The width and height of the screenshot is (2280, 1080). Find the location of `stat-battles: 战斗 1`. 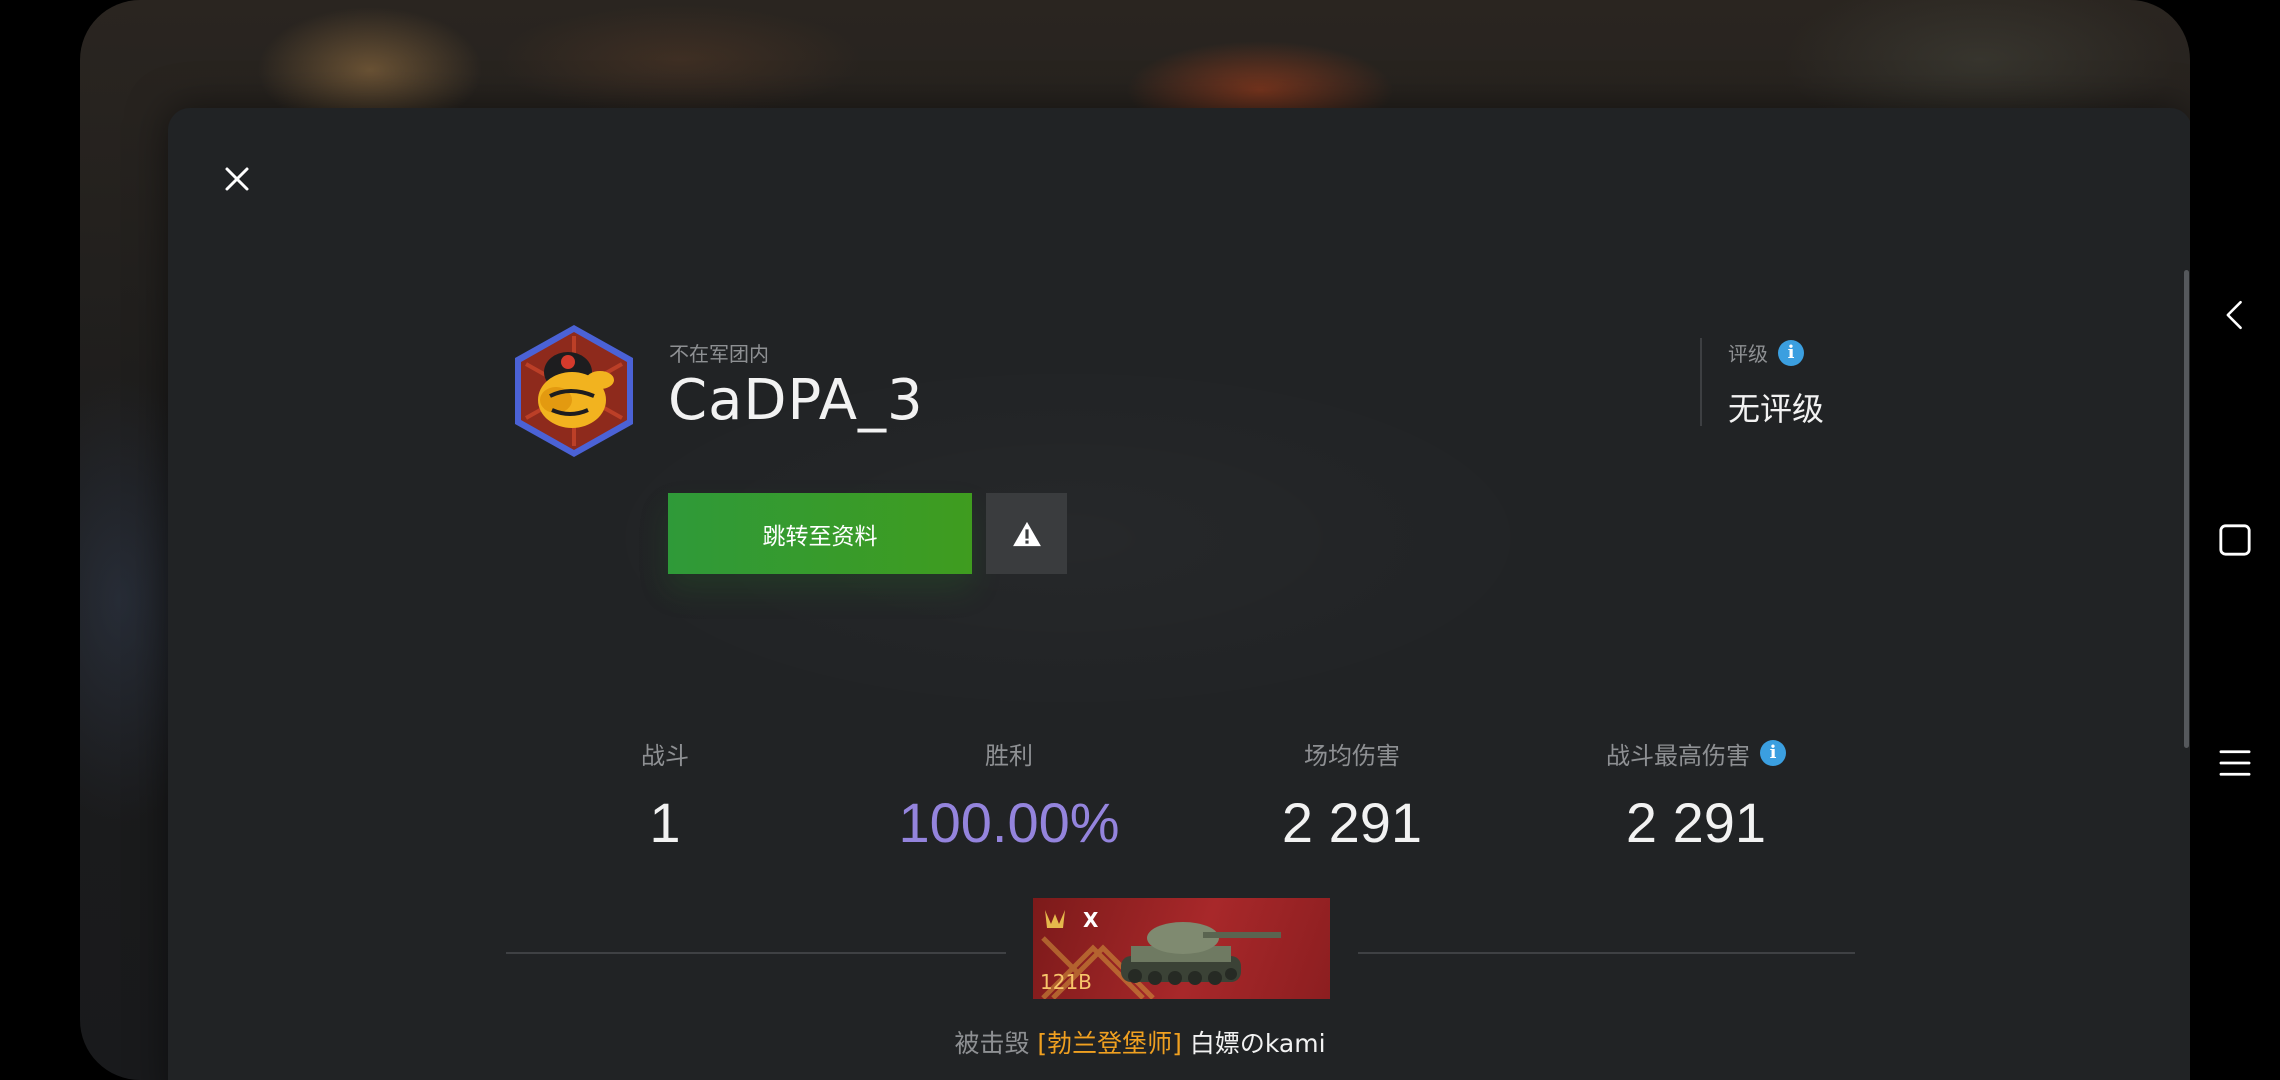

stat-battles: 战斗 1 is located at coordinates (665, 795).